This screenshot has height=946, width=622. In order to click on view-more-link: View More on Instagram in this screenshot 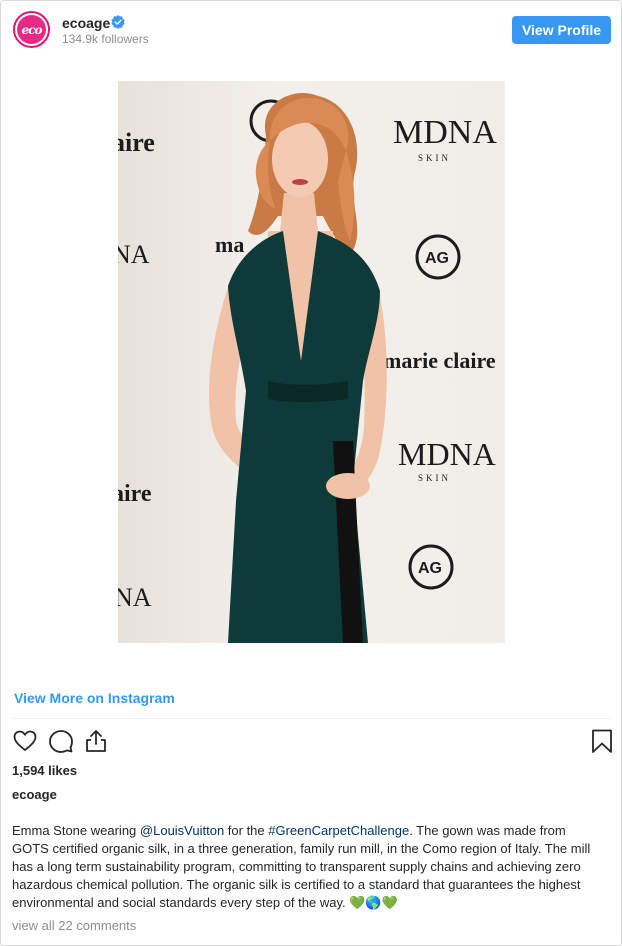, I will do `click(94, 698)`.